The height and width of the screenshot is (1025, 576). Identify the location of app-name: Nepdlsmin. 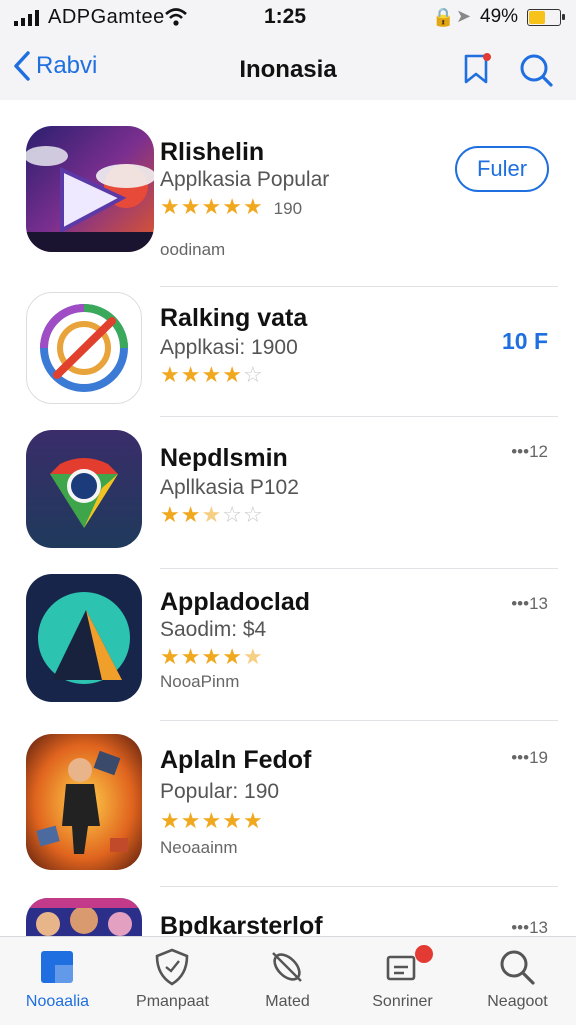
(224, 458).